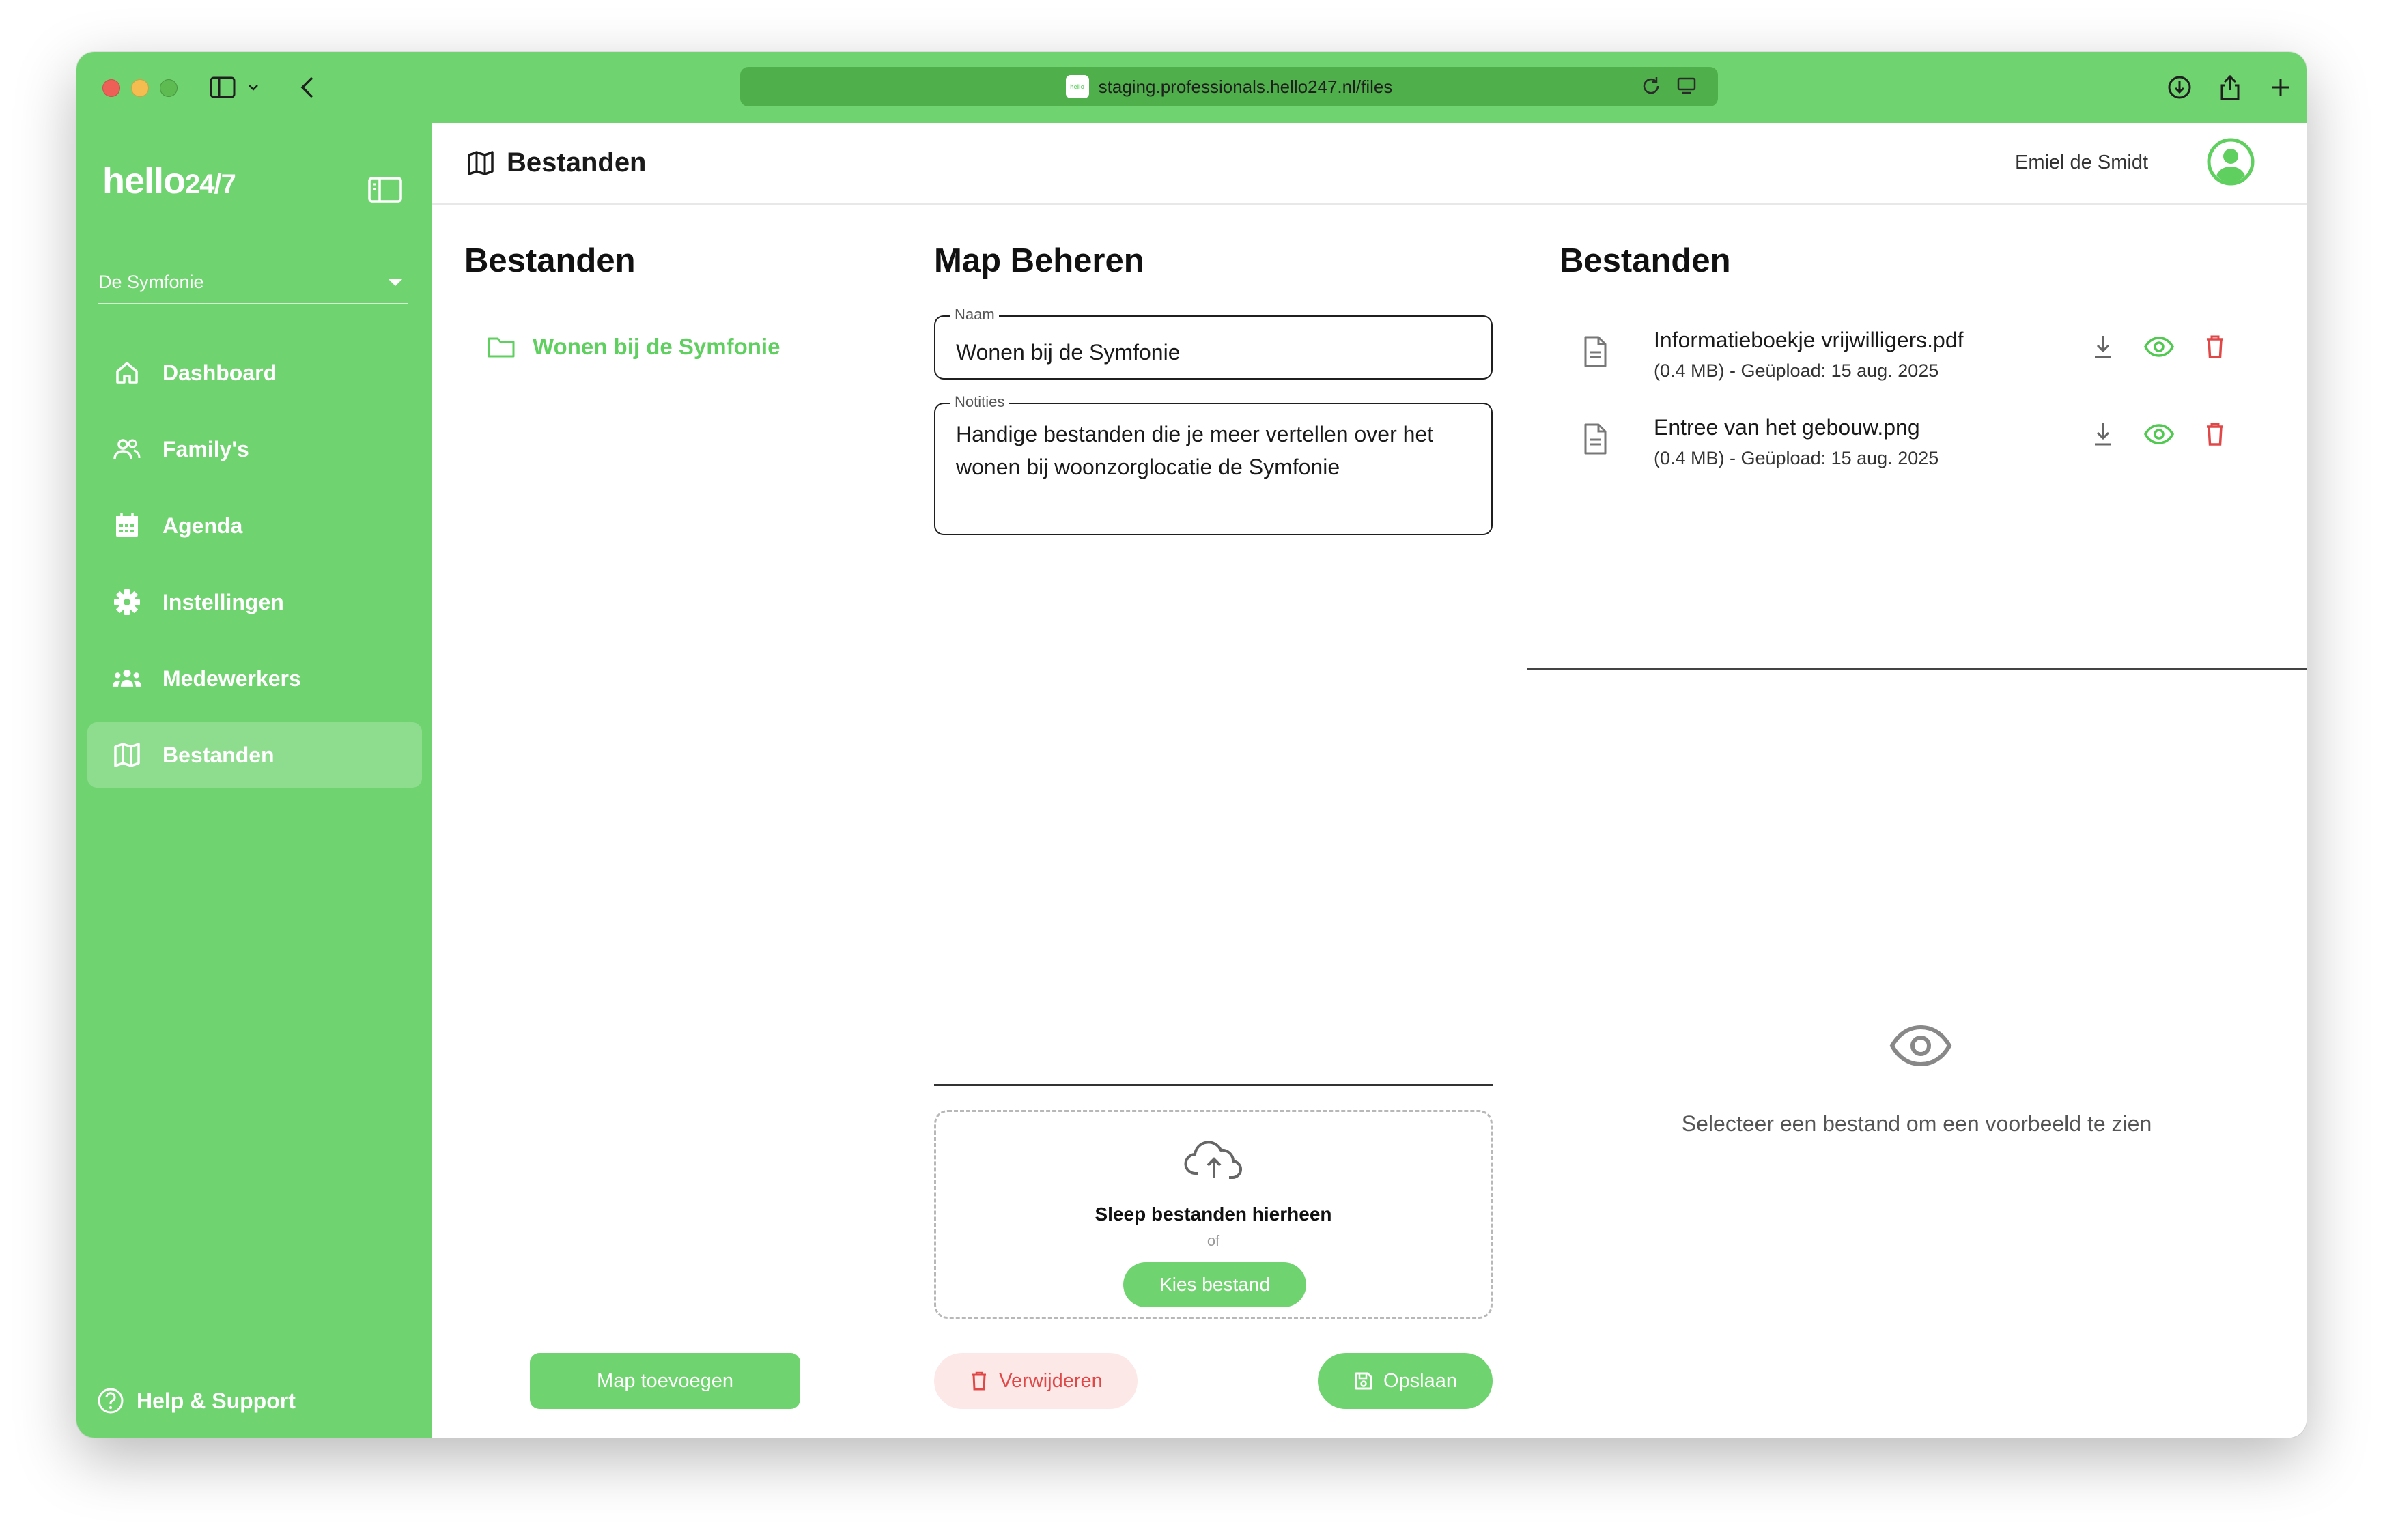 The width and height of the screenshot is (2383, 1540). What do you see at coordinates (2081, 163) in the screenshot?
I see `user-name: Emiel de Smidt` at bounding box center [2081, 163].